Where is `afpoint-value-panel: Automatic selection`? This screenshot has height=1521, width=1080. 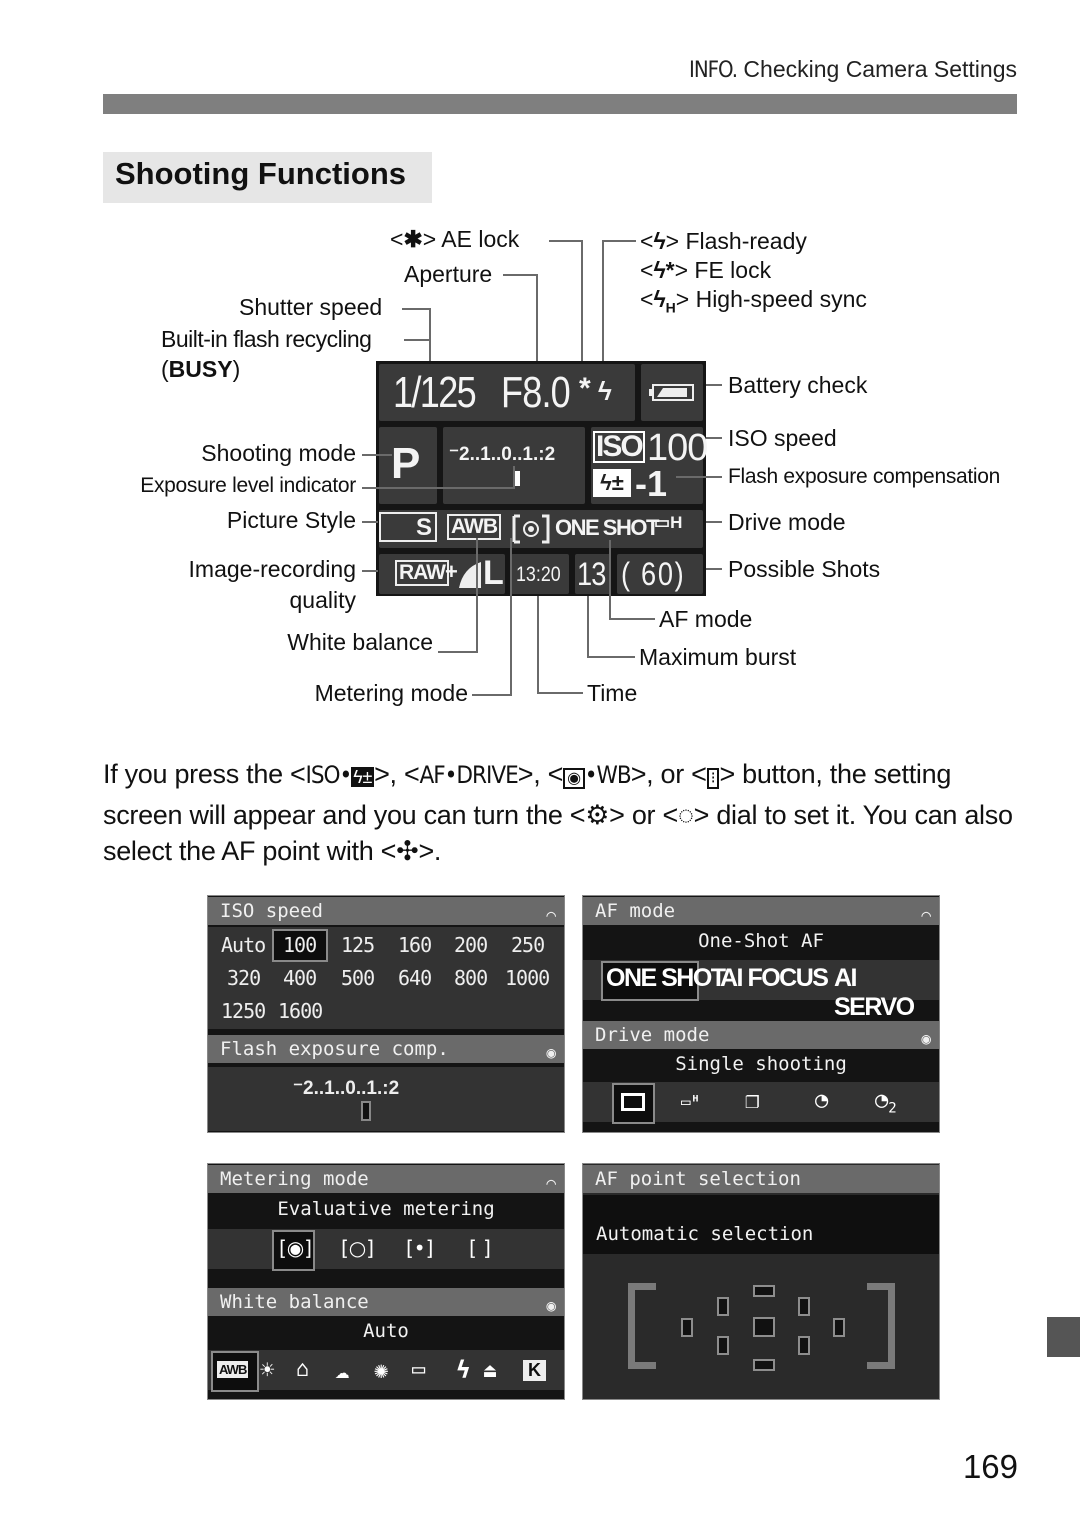
afpoint-value-panel: Automatic selection is located at coordinates (761, 1224).